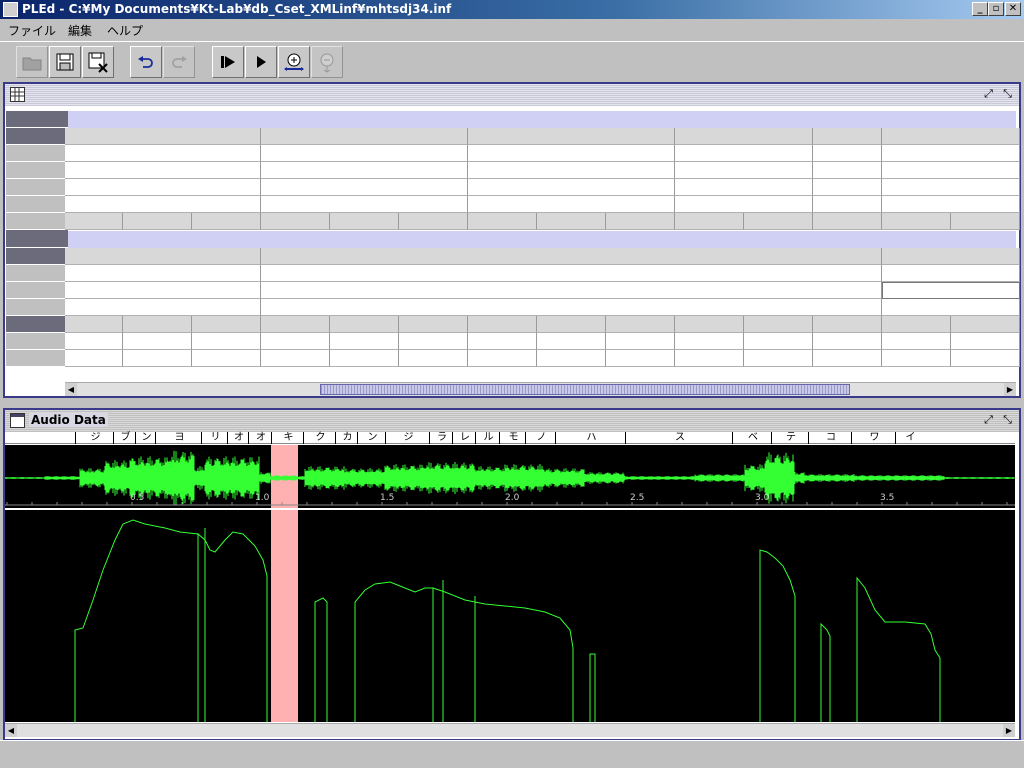 The width and height of the screenshot is (1024, 768). Describe the element at coordinates (65, 62) in the screenshot. I see `save-button` at that location.